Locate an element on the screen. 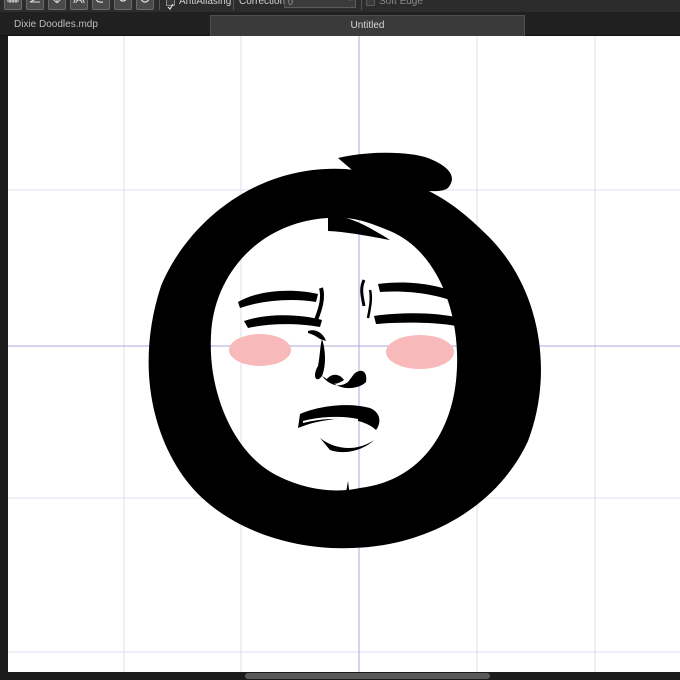  curve-ruler-button is located at coordinates (101, 5).